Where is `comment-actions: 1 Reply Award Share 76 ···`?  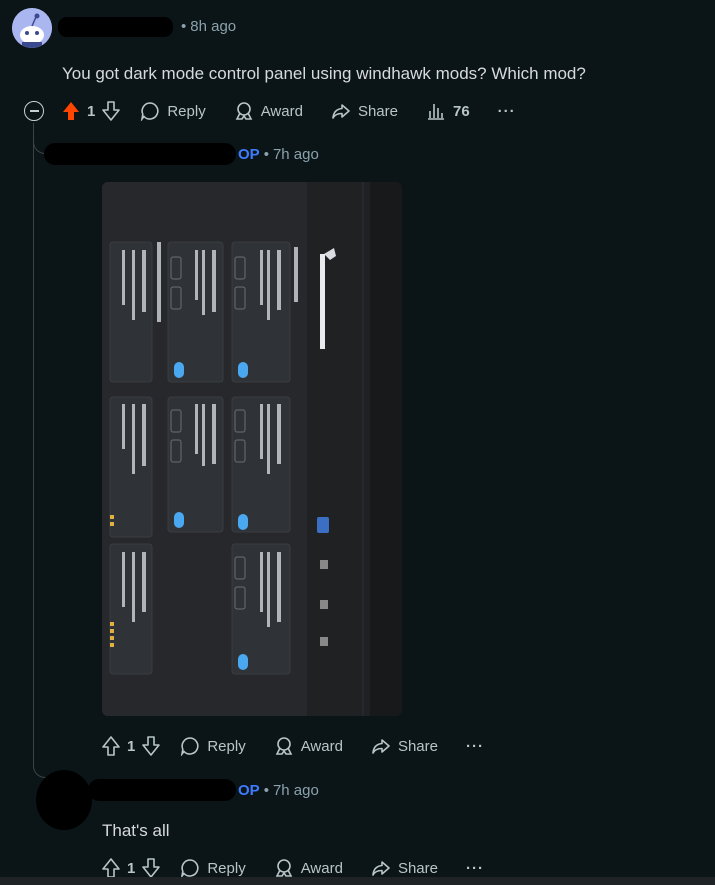 comment-actions: 1 Reply Award Share 76 ··· is located at coordinates (303, 111).